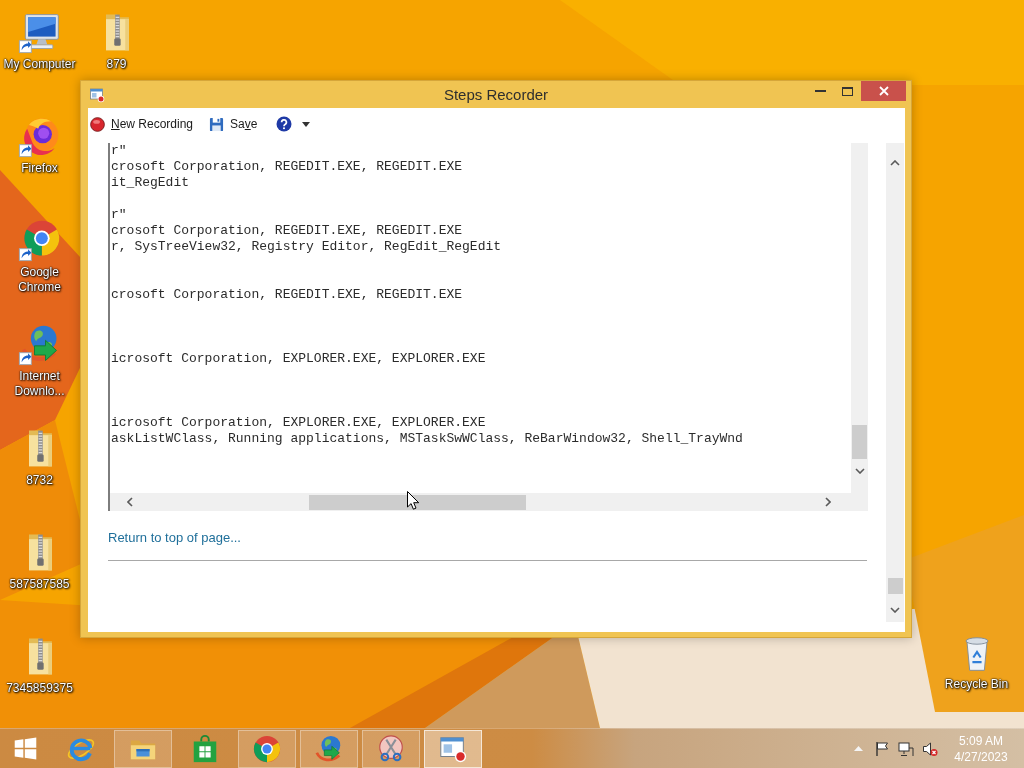 This screenshot has height=768, width=1024. I want to click on desktop-item: Google Chrome, so click(39, 254).